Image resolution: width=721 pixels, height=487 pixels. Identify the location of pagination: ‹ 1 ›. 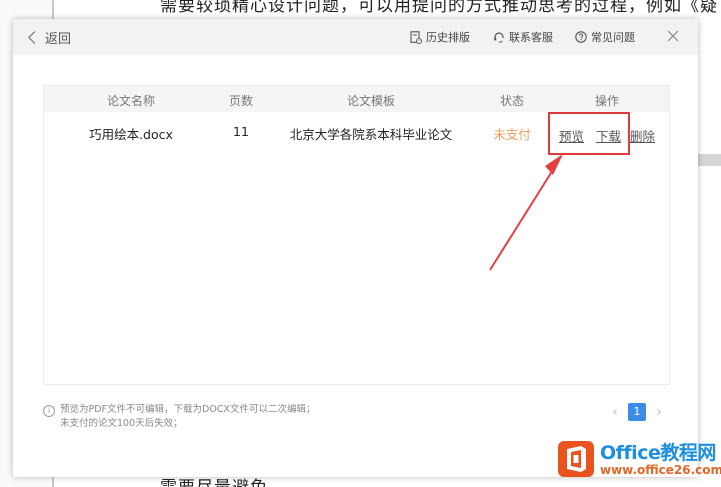
(637, 412).